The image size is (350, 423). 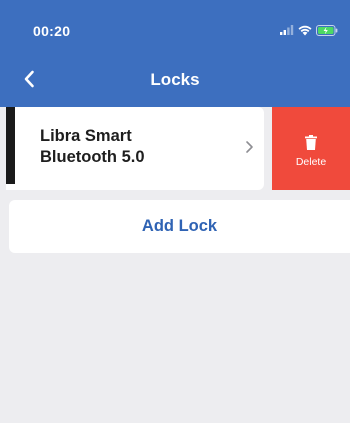 I want to click on status-time: 00:20, so click(x=52, y=31).